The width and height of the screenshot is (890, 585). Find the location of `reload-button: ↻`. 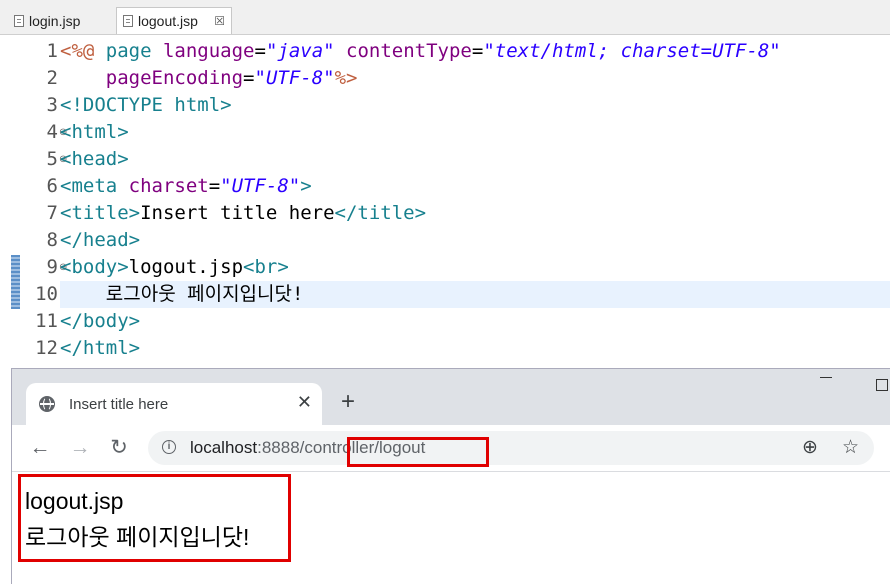

reload-button: ↻ is located at coordinates (119, 448).